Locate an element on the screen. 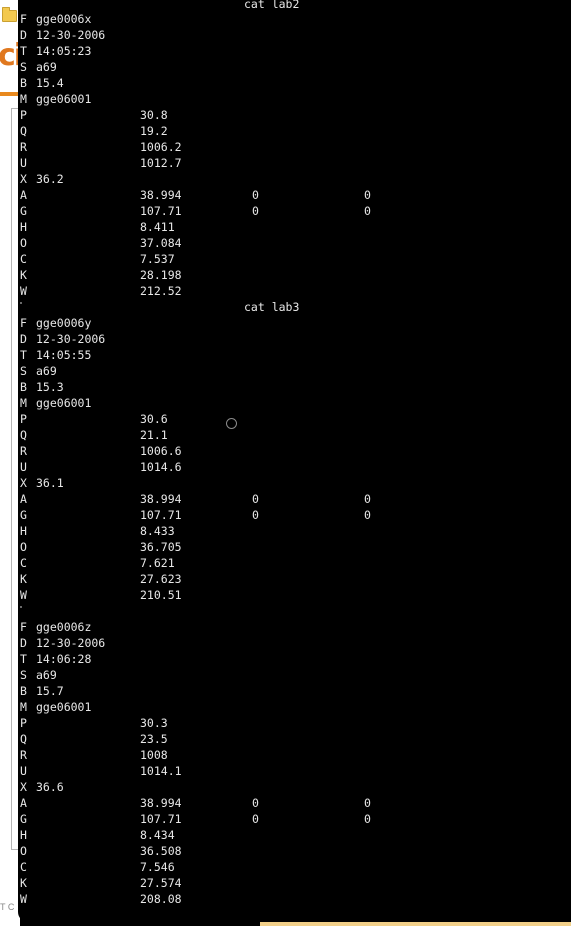 Image resolution: width=571 pixels, height=926 pixels. record-line: T 14:05:23 is located at coordinates (294, 51).